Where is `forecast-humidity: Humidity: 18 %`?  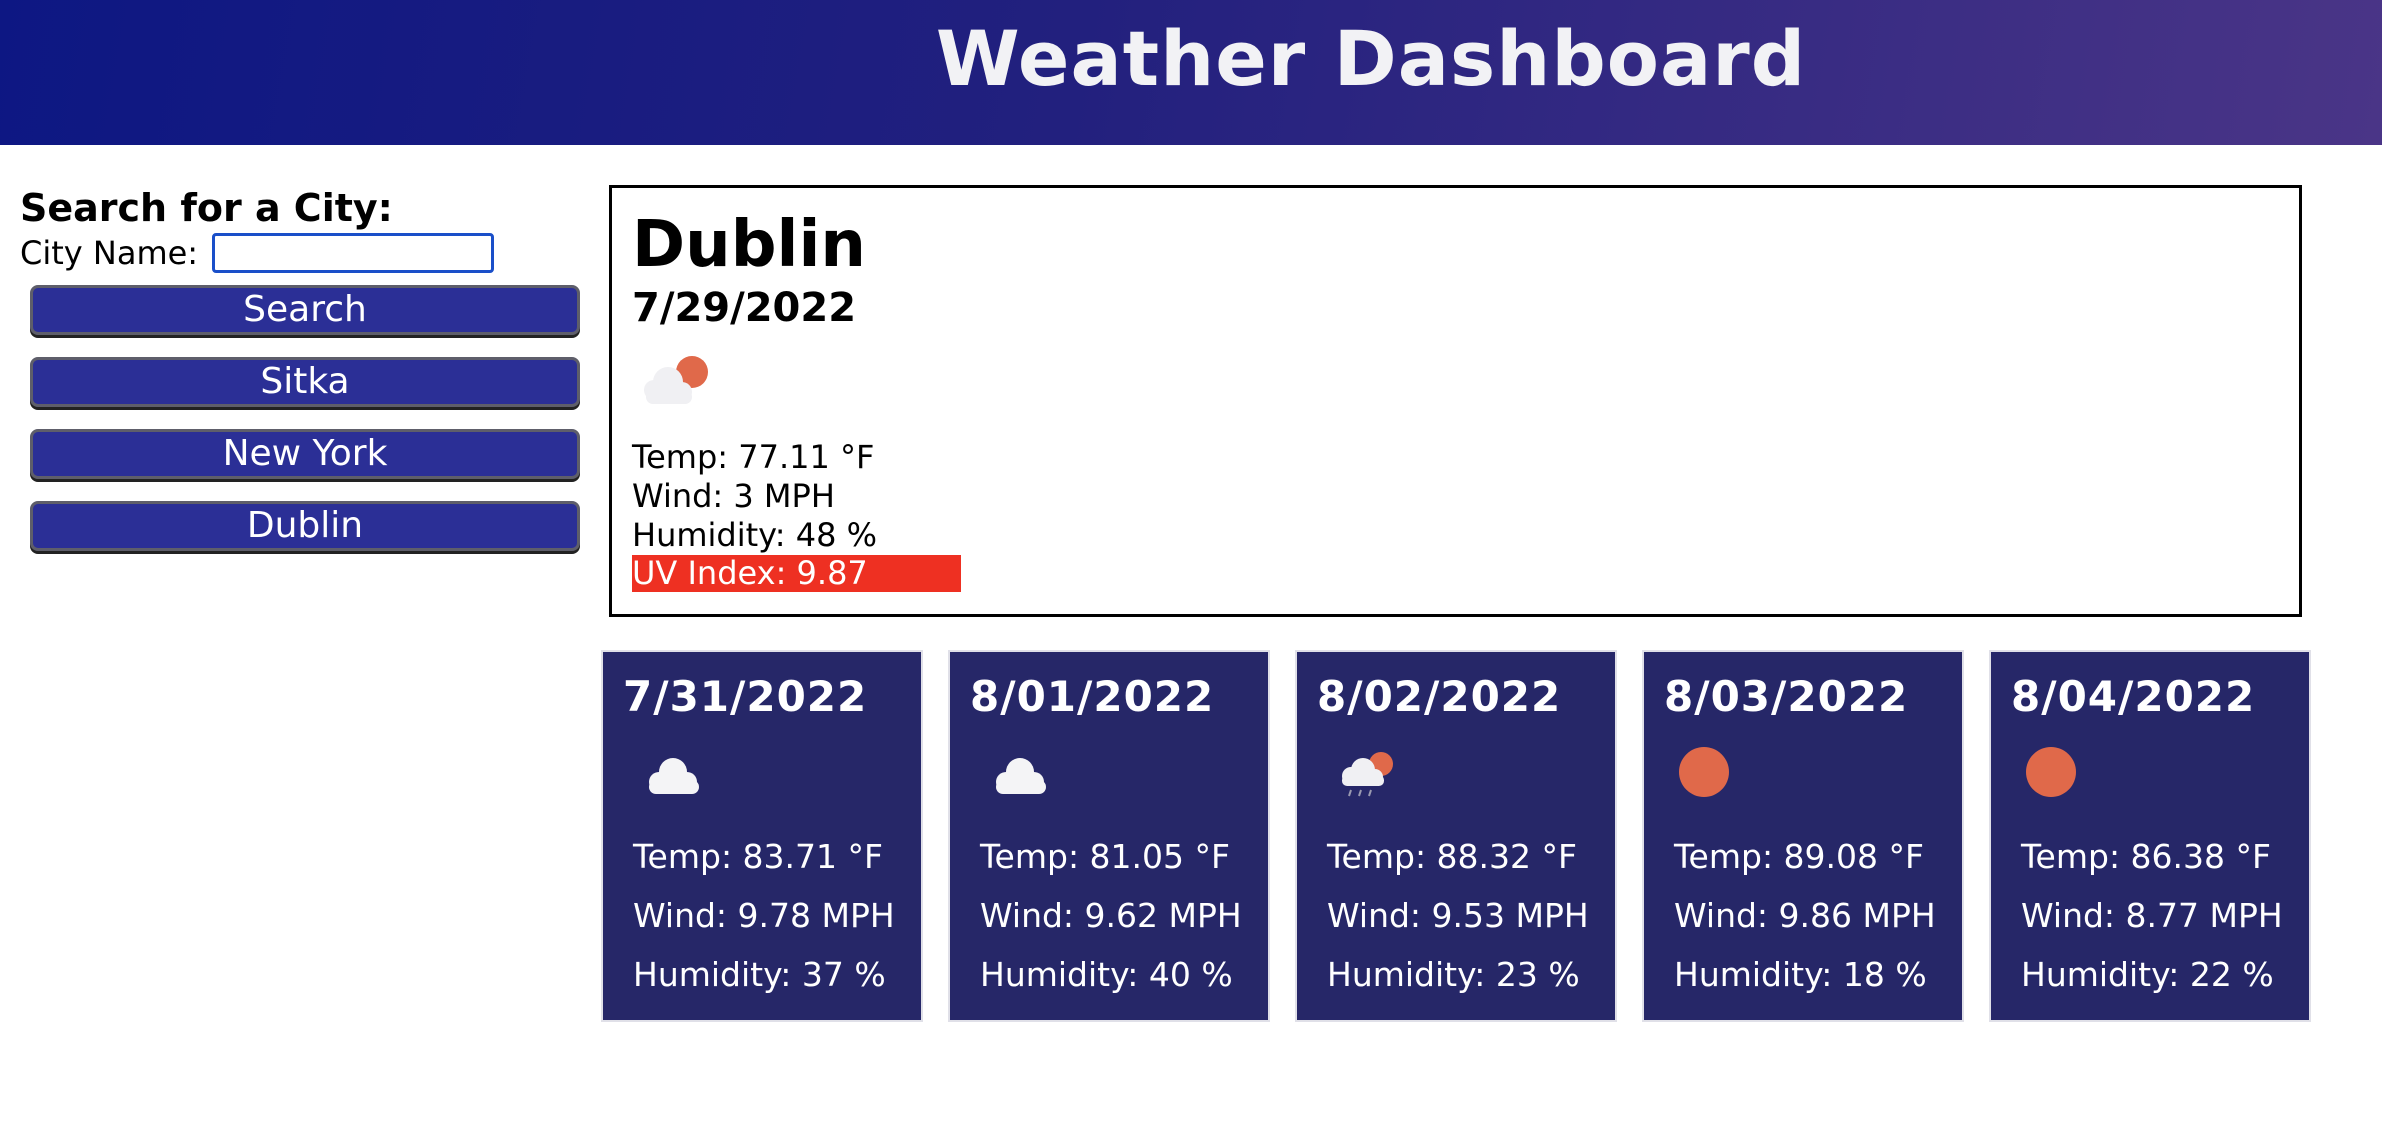 forecast-humidity: Humidity: 18 % is located at coordinates (1800, 974).